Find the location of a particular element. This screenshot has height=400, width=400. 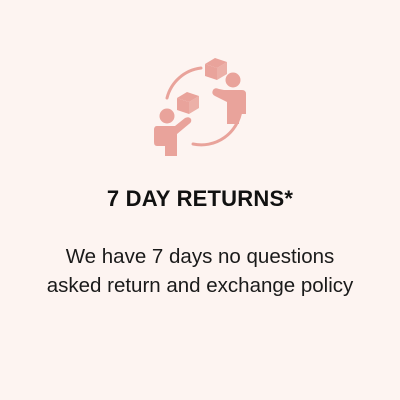

exchange-returns-icon is located at coordinates (200, 107).